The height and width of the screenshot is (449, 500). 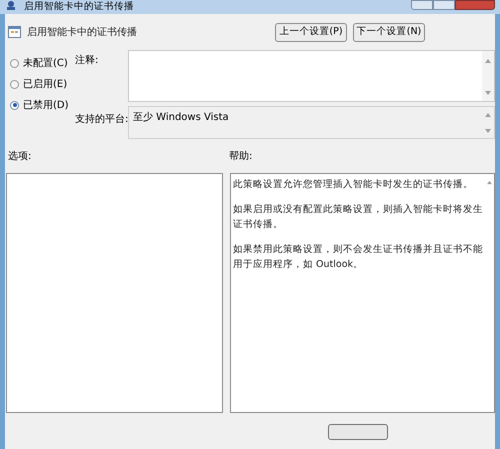 I want to click on scrollbar, so click(x=488, y=76).